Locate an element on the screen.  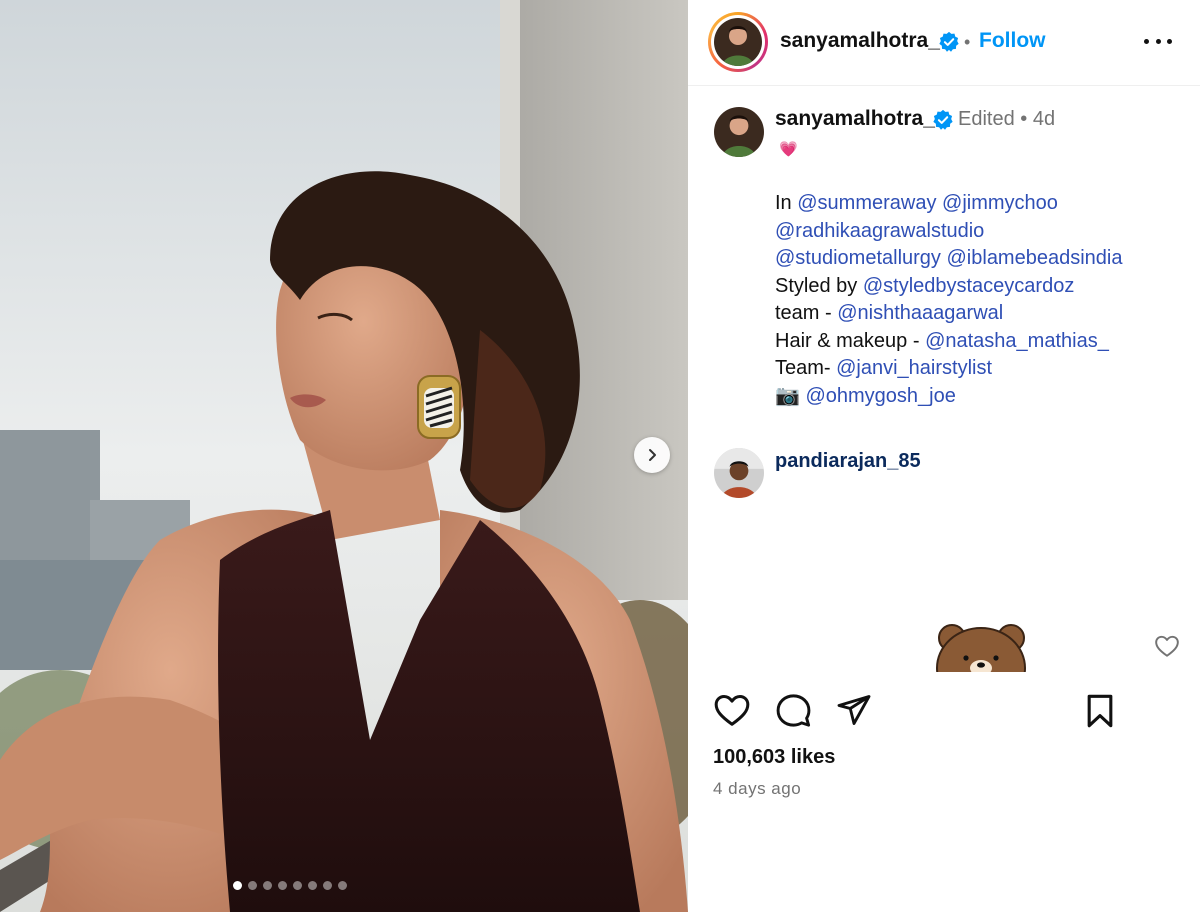
story-ring is located at coordinates (738, 42).